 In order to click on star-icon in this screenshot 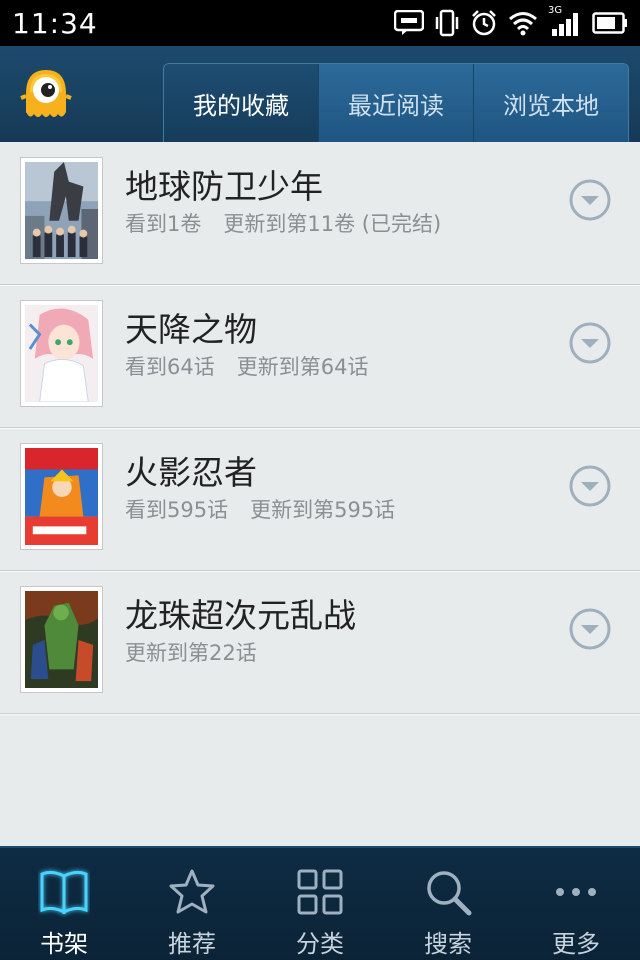, I will do `click(192, 892)`.